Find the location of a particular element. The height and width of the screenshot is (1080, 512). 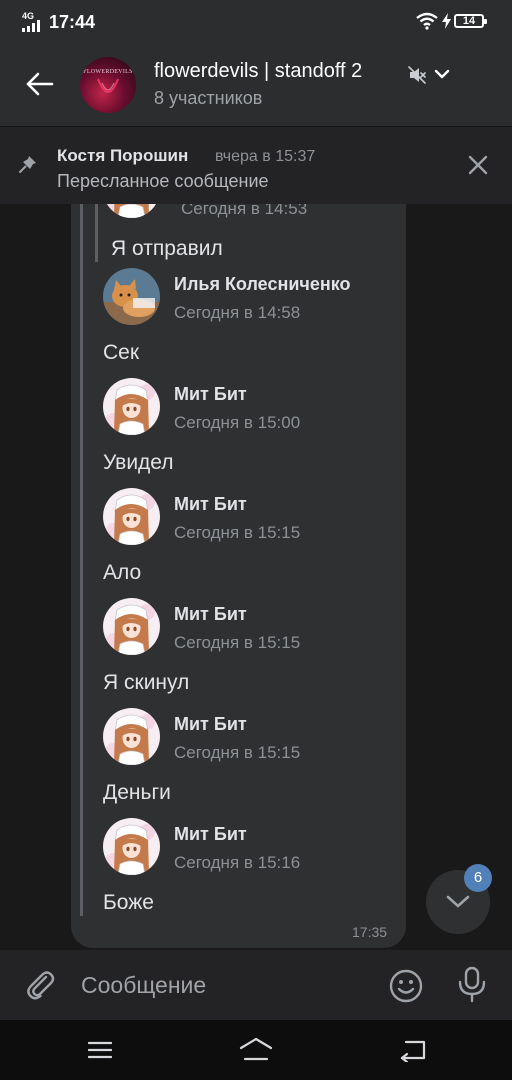

back-arrow-icon is located at coordinates (40, 84).